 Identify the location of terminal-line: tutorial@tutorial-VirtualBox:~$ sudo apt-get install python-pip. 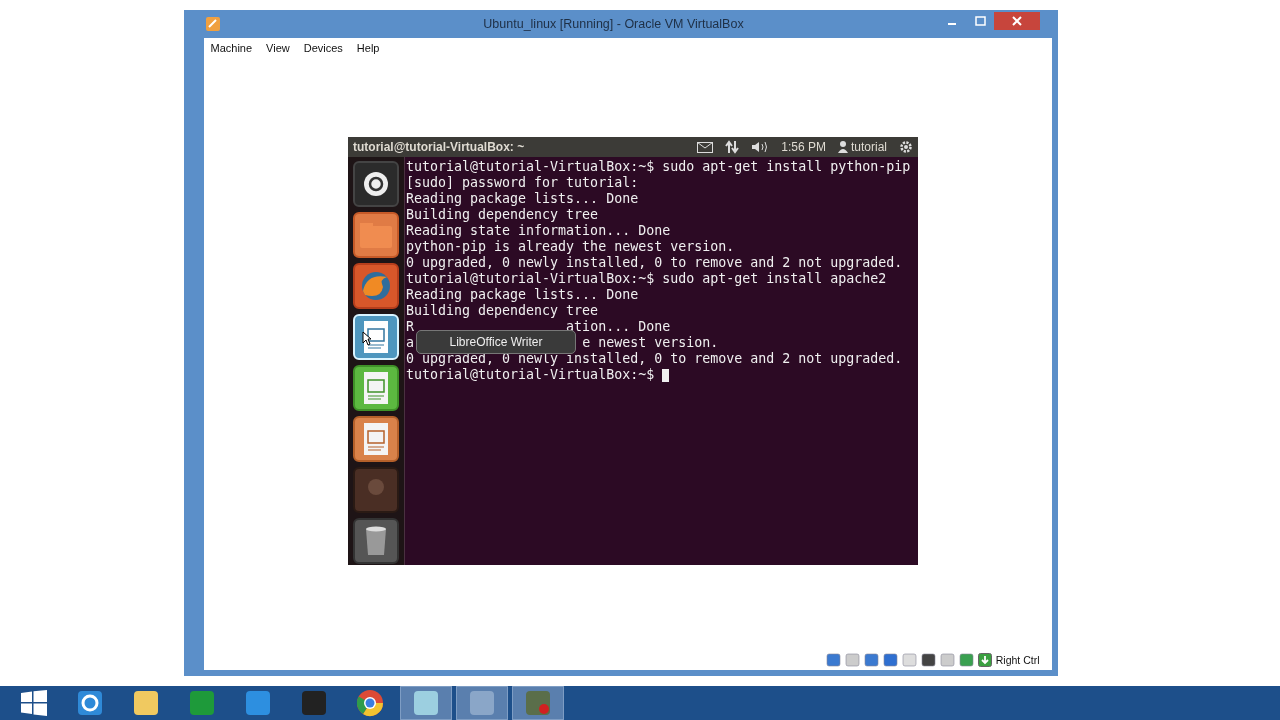
(658, 167).